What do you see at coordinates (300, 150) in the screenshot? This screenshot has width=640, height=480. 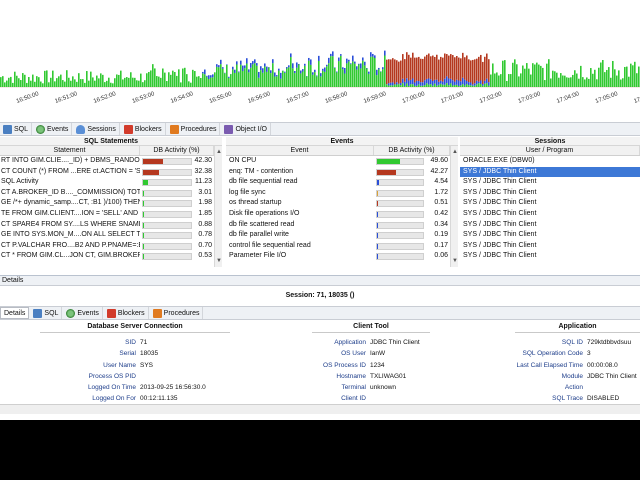 I see `events-col-event: Event` at bounding box center [300, 150].